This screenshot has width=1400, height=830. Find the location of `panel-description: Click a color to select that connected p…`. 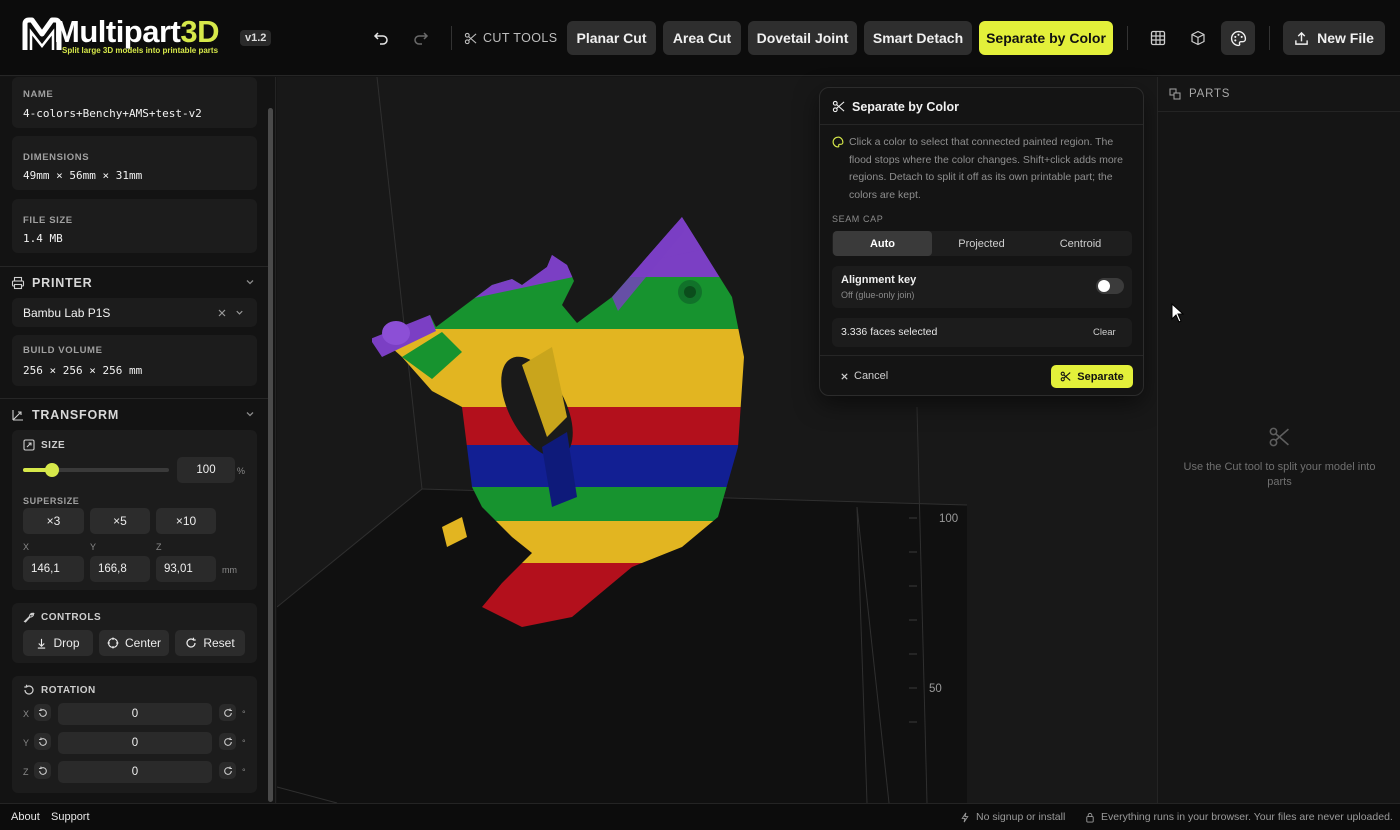

panel-description: Click a color to select that connected p… is located at coordinates (986, 168).